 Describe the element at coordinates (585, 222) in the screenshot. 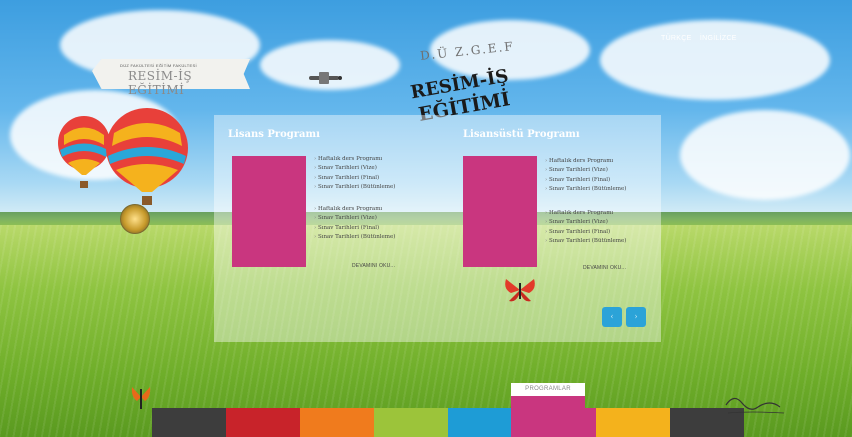

I see `lisansustu-midterm-dates-link-2: Sınav Tarihleri (Vize)` at that location.